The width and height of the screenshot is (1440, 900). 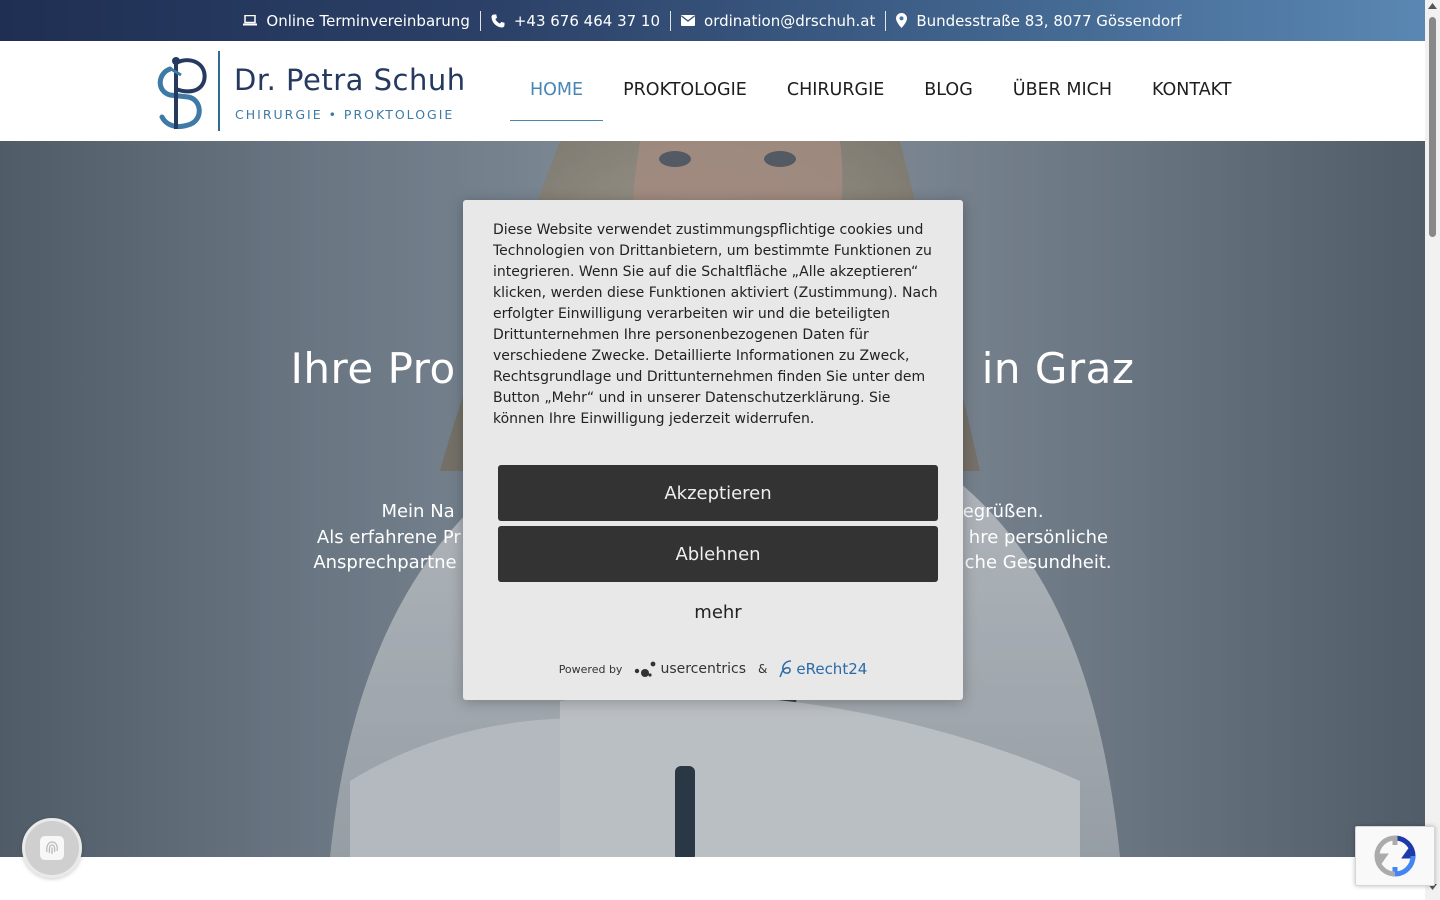 I want to click on privacy-settings-button, so click(x=52, y=848).